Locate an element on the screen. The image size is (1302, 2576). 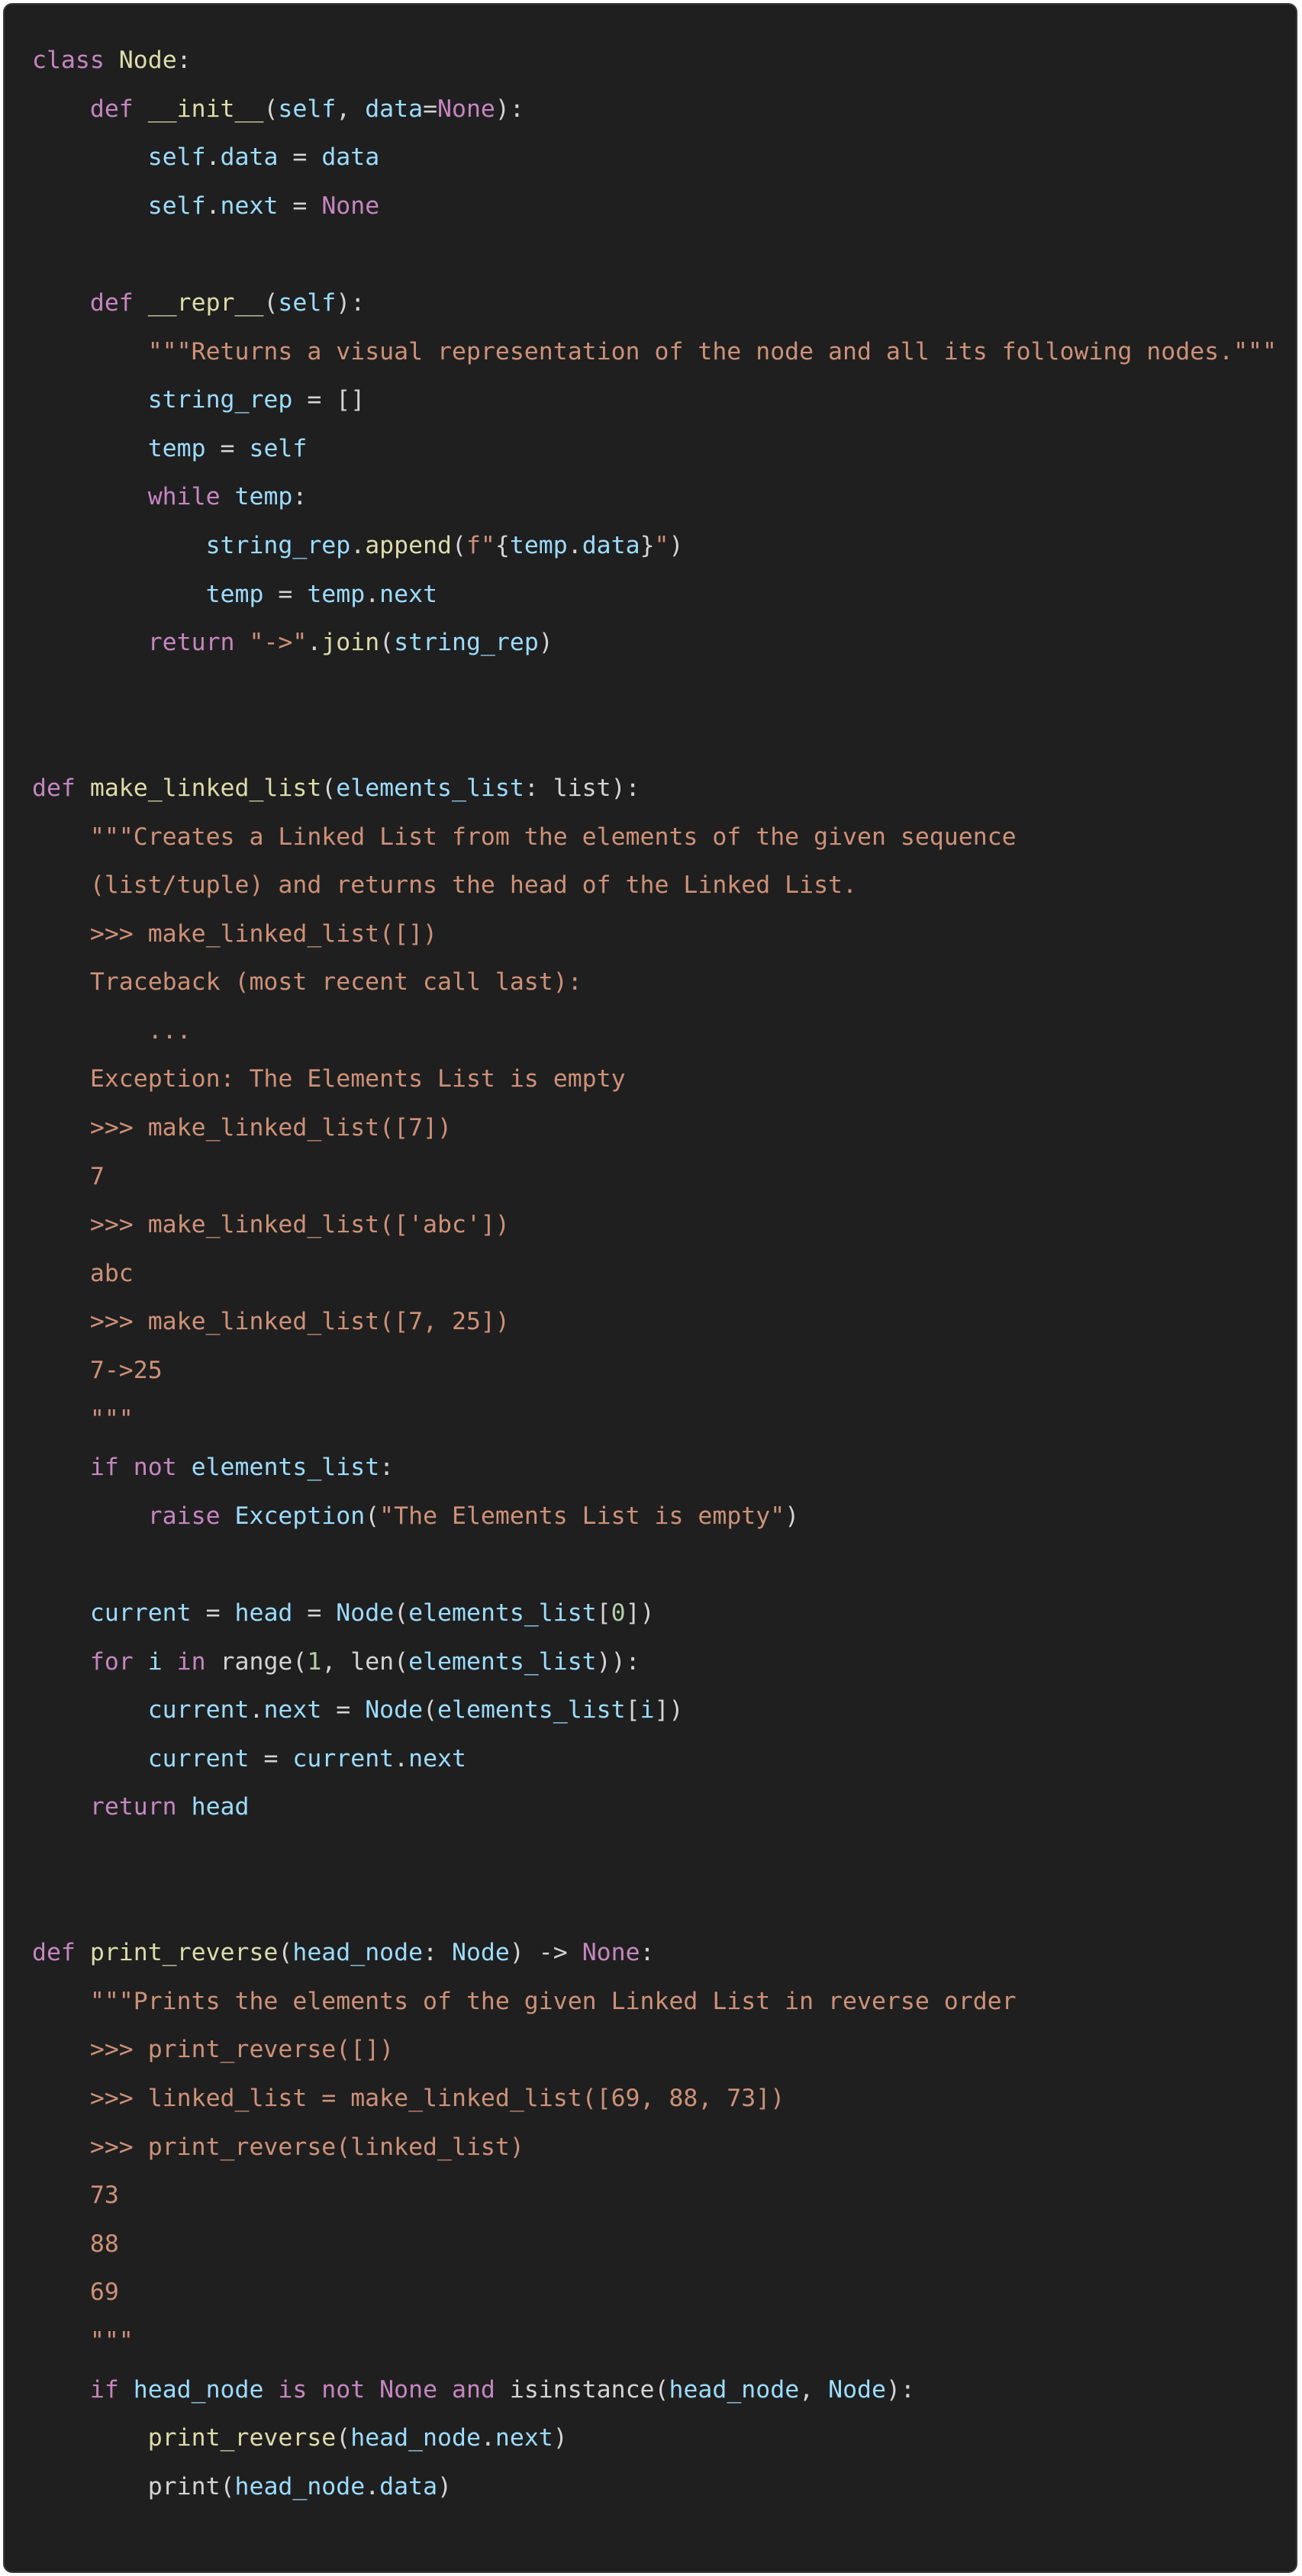
code-token: "->" is located at coordinates (278, 643).